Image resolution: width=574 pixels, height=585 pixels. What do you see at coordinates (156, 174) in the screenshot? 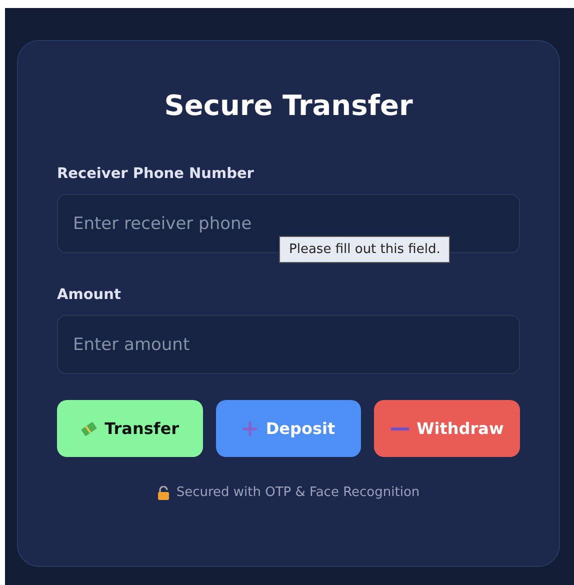
I see `field-label: Receiver Phone Number` at bounding box center [156, 174].